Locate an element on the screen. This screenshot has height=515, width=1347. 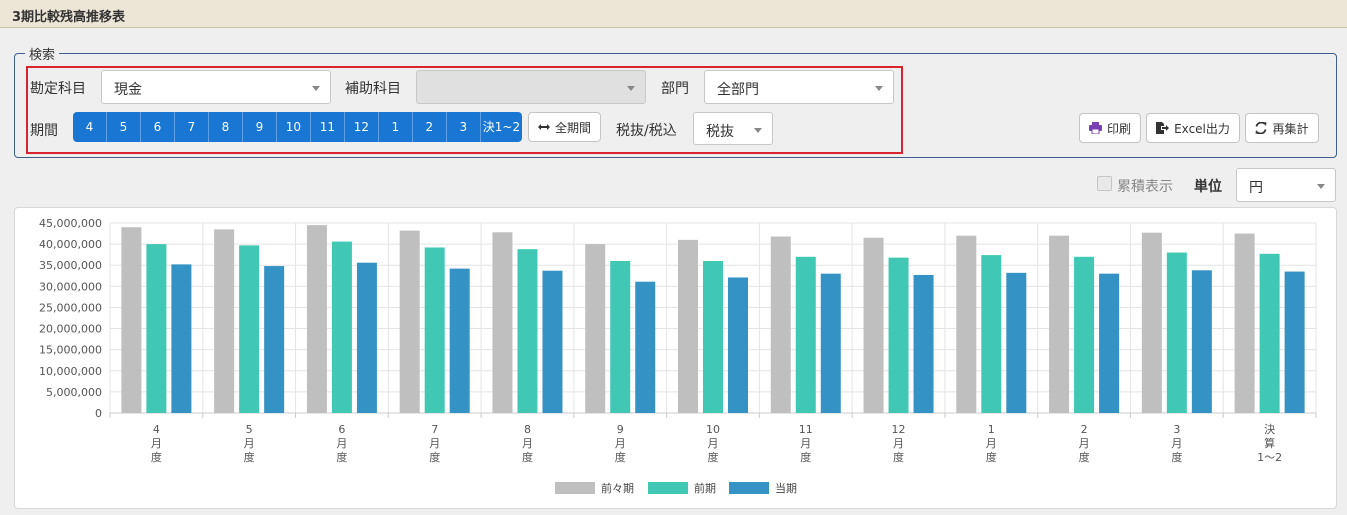
period-button-8: 8 is located at coordinates (226, 127).